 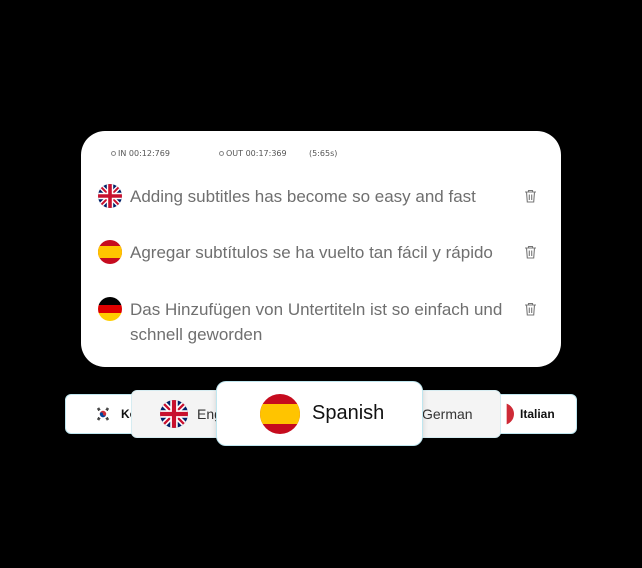 What do you see at coordinates (447, 414) in the screenshot?
I see `language-label: German` at bounding box center [447, 414].